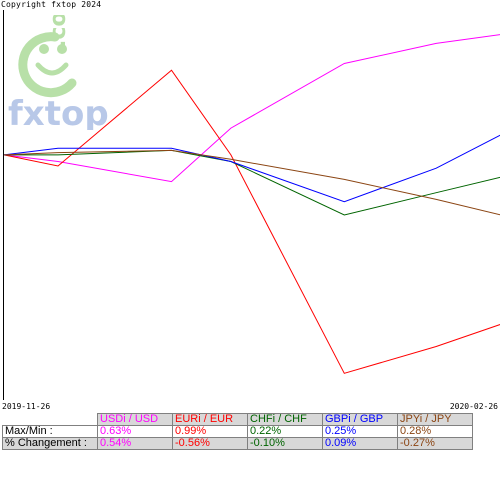 The height and width of the screenshot is (500, 500). I want to click on stats-maxmin-chf: 0.22%, so click(285, 431).